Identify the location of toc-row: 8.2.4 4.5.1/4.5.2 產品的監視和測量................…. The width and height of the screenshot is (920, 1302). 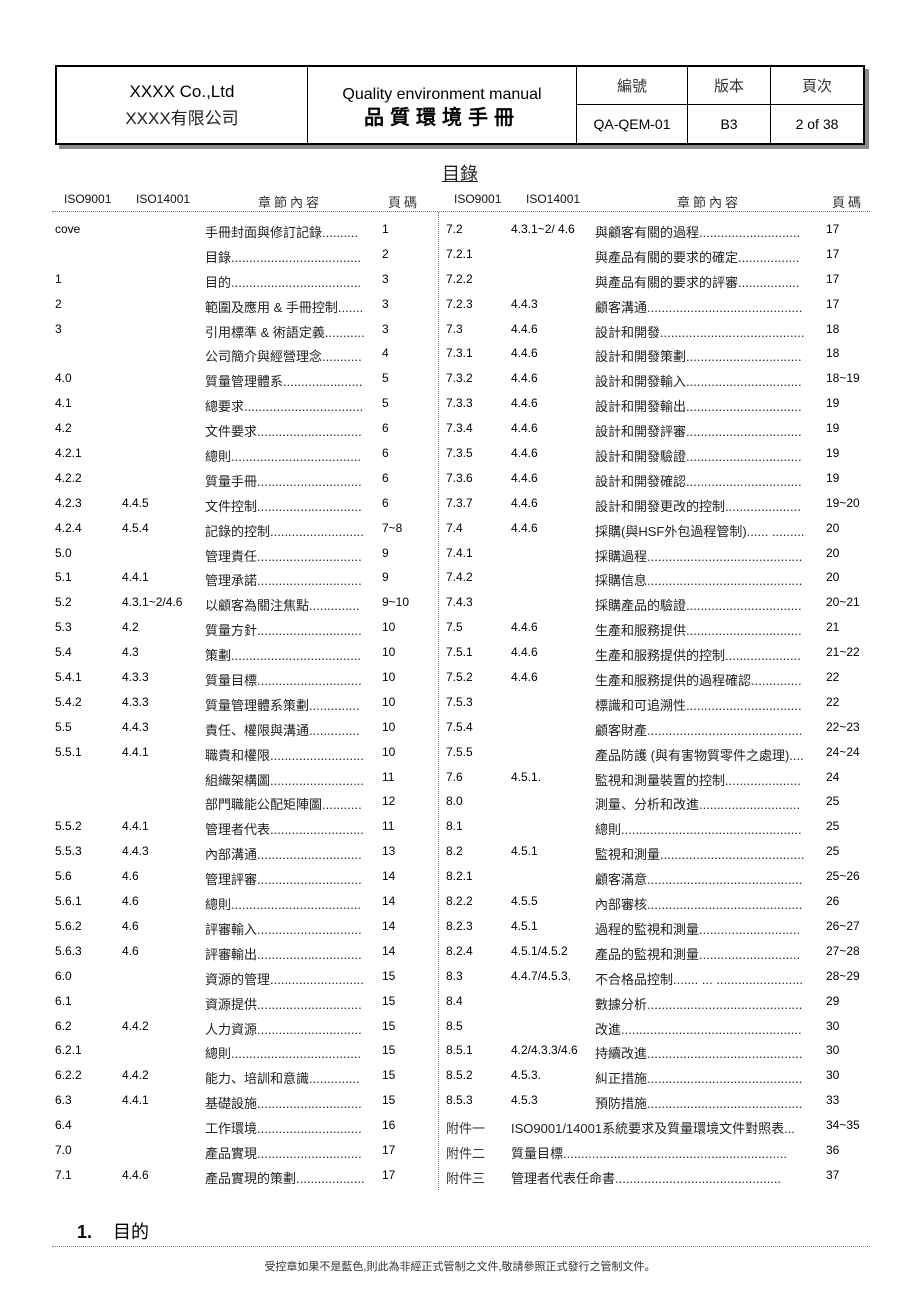
(460, 952).